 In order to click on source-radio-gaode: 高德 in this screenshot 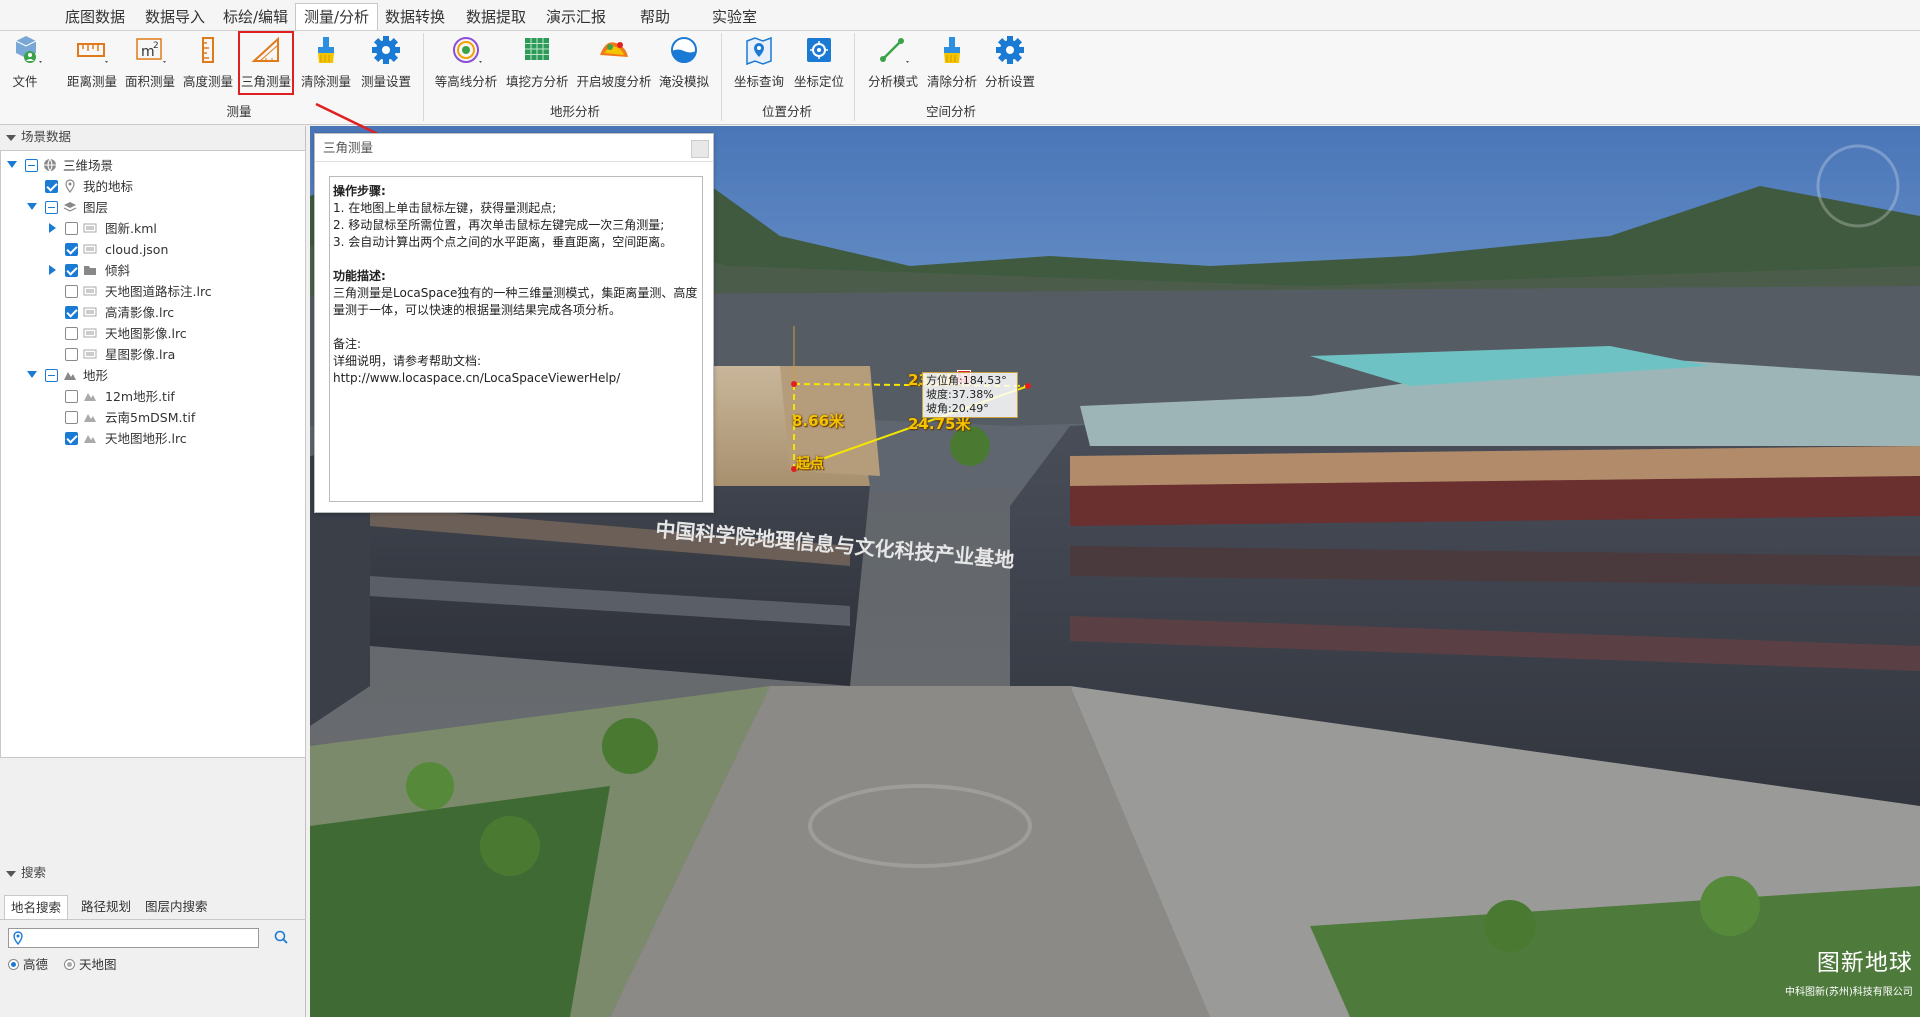, I will do `click(28, 965)`.